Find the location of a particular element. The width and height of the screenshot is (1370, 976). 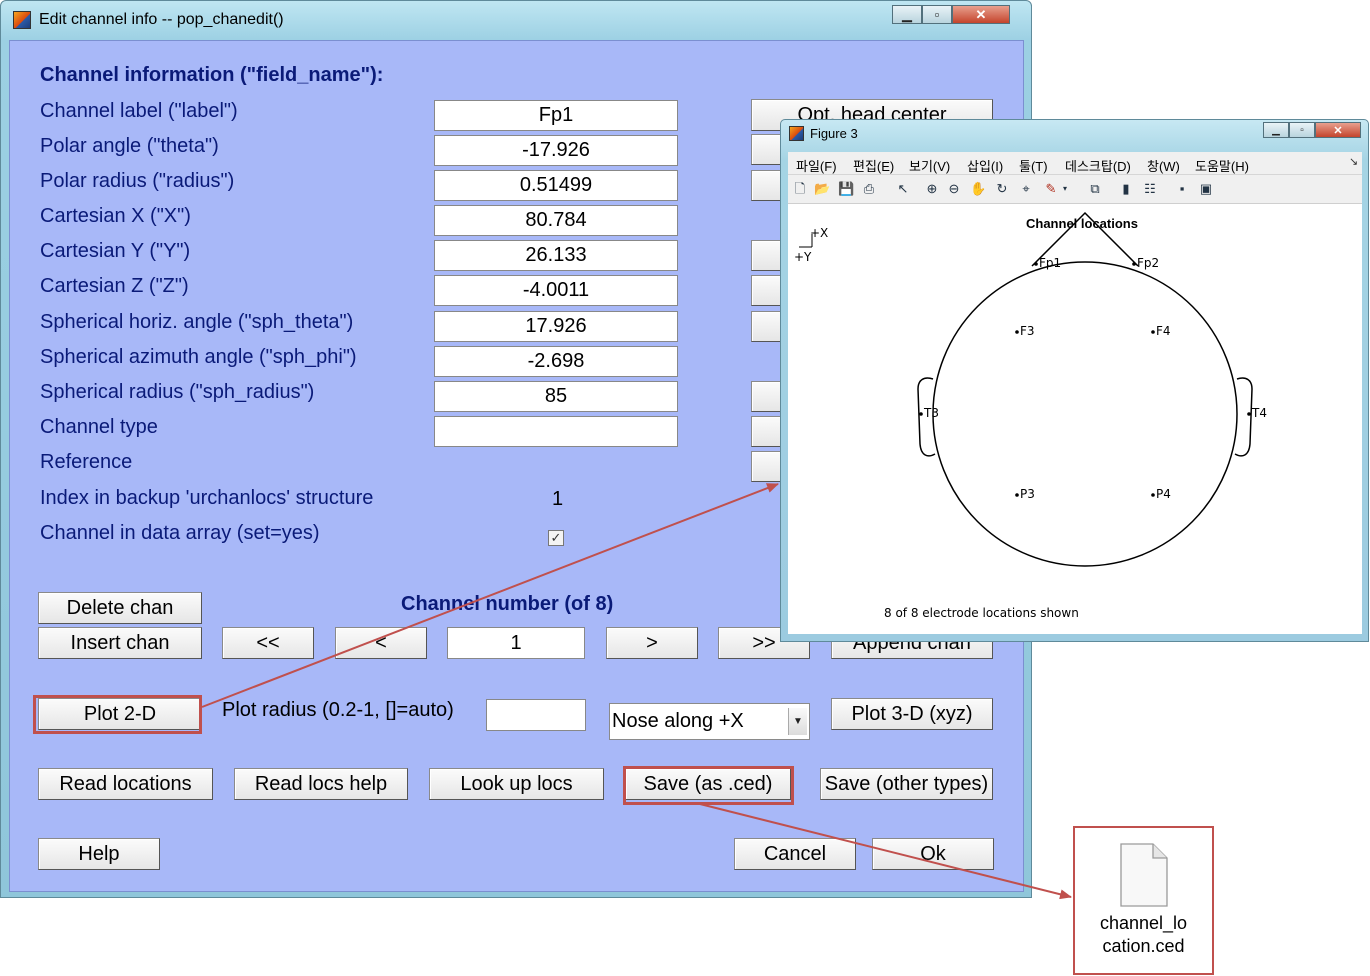

minimize-button: ▁ is located at coordinates (907, 14).